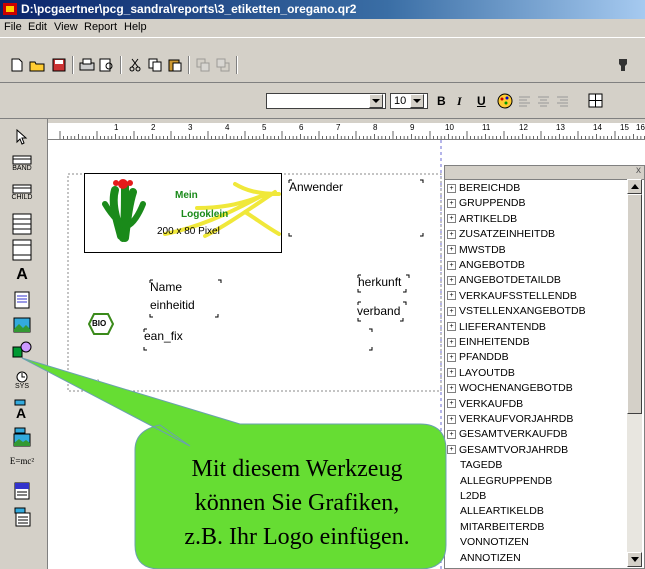  What do you see at coordinates (135, 65) in the screenshot?
I see `cut-icon` at bounding box center [135, 65].